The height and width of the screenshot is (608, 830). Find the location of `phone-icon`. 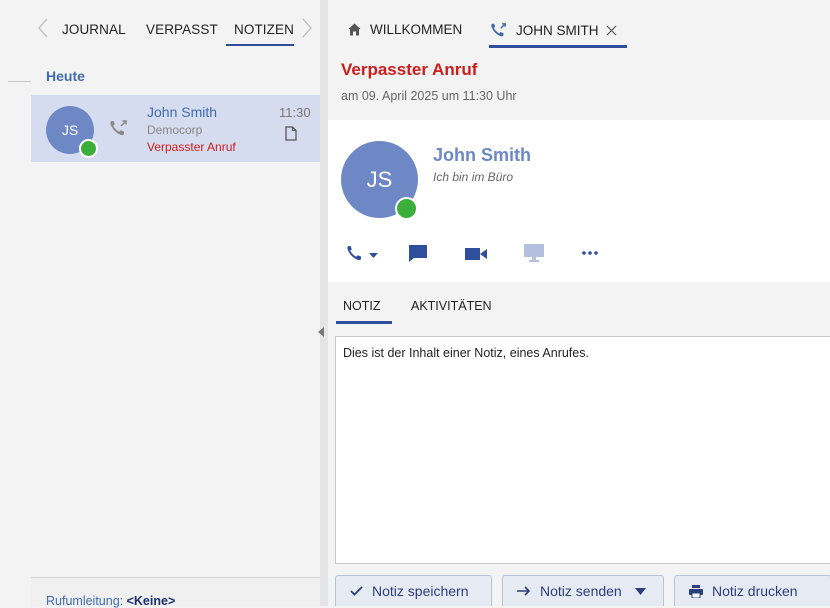

phone-icon is located at coordinates (364, 254).